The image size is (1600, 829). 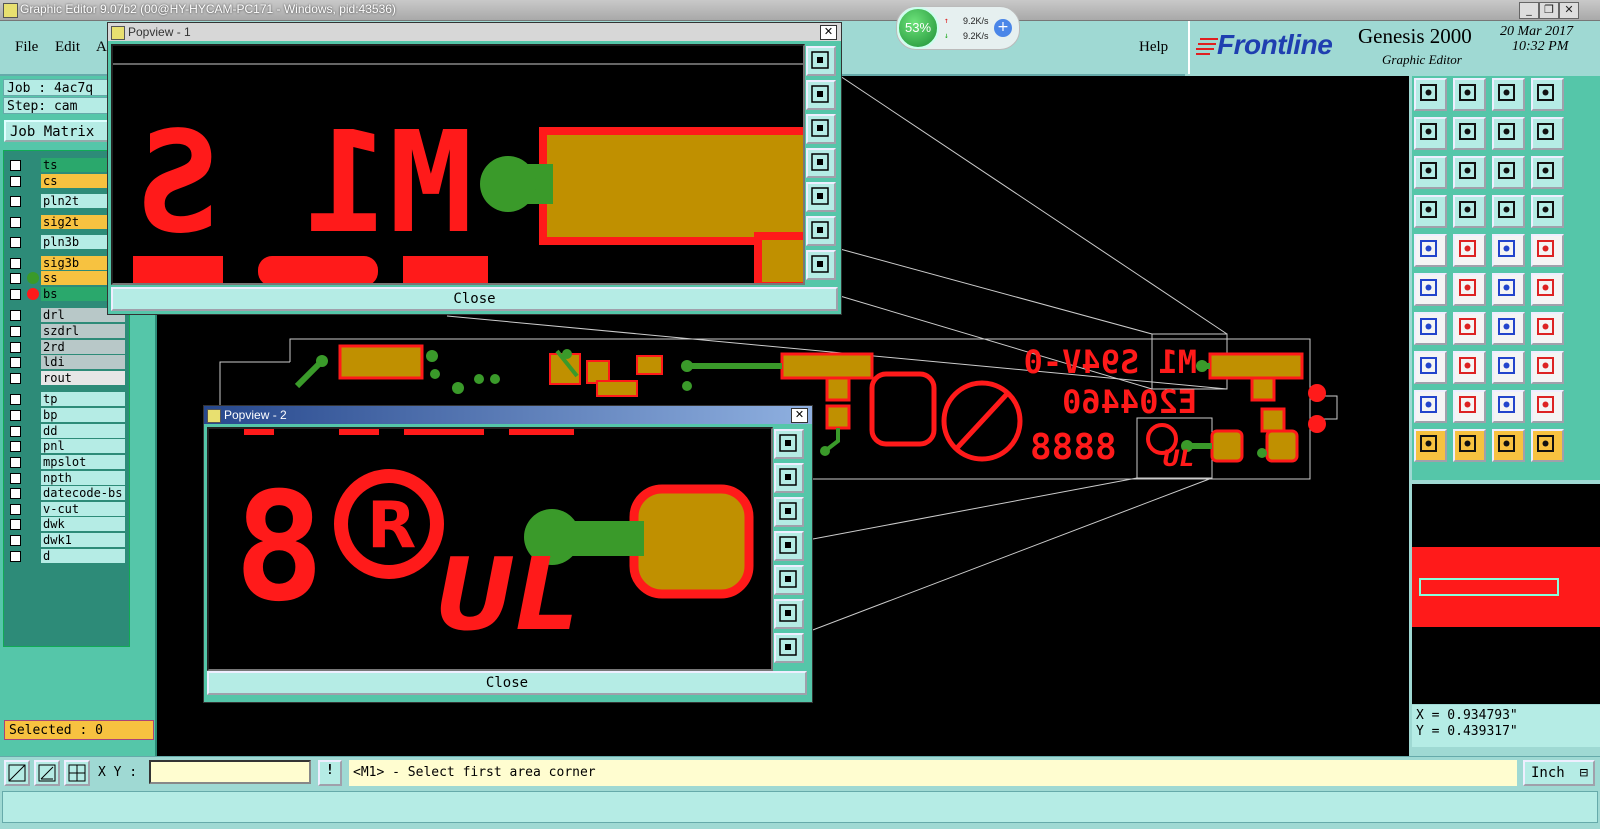 I want to click on cursor-box-button, so click(x=1469, y=445).